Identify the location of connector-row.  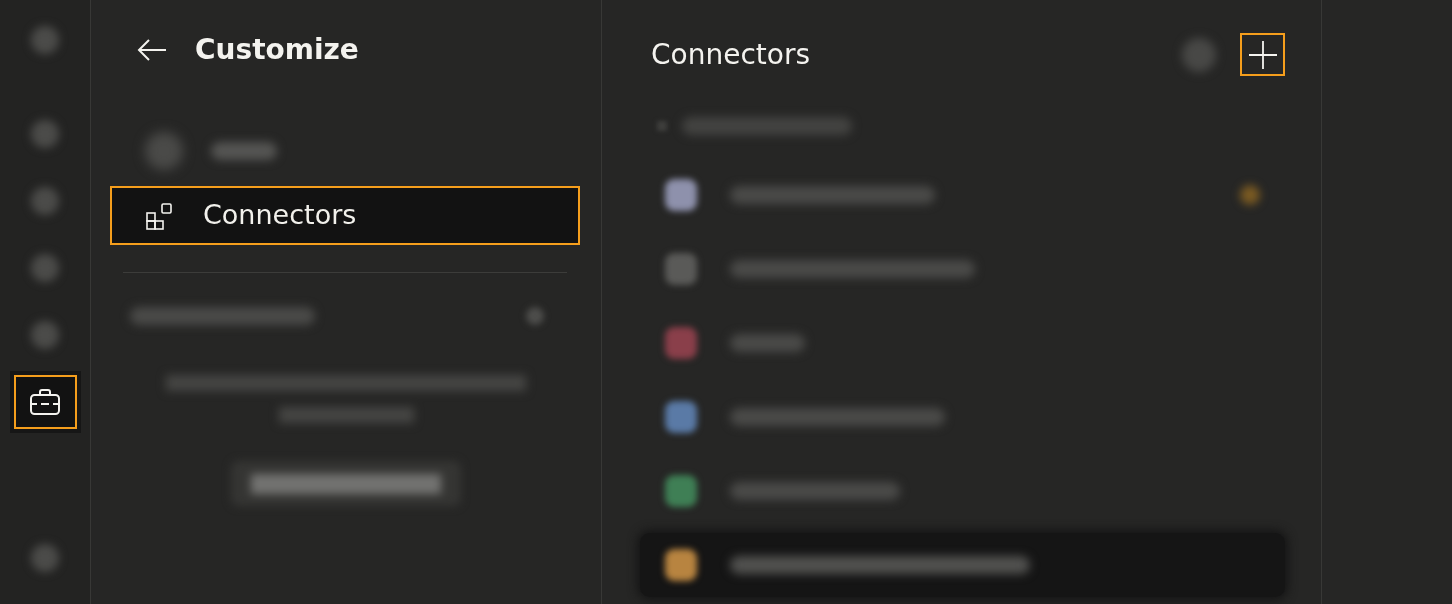
(962, 565).